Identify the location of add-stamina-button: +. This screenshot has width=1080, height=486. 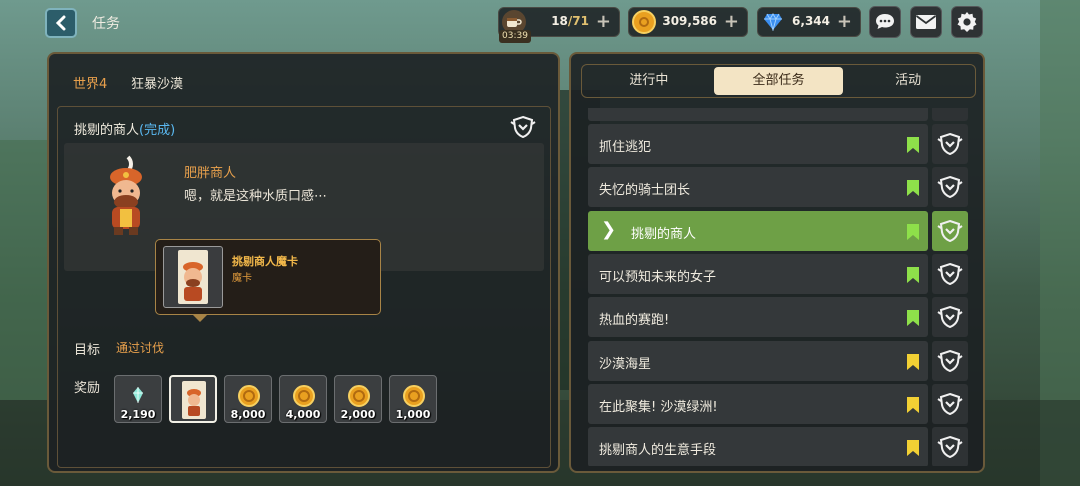
(603, 21).